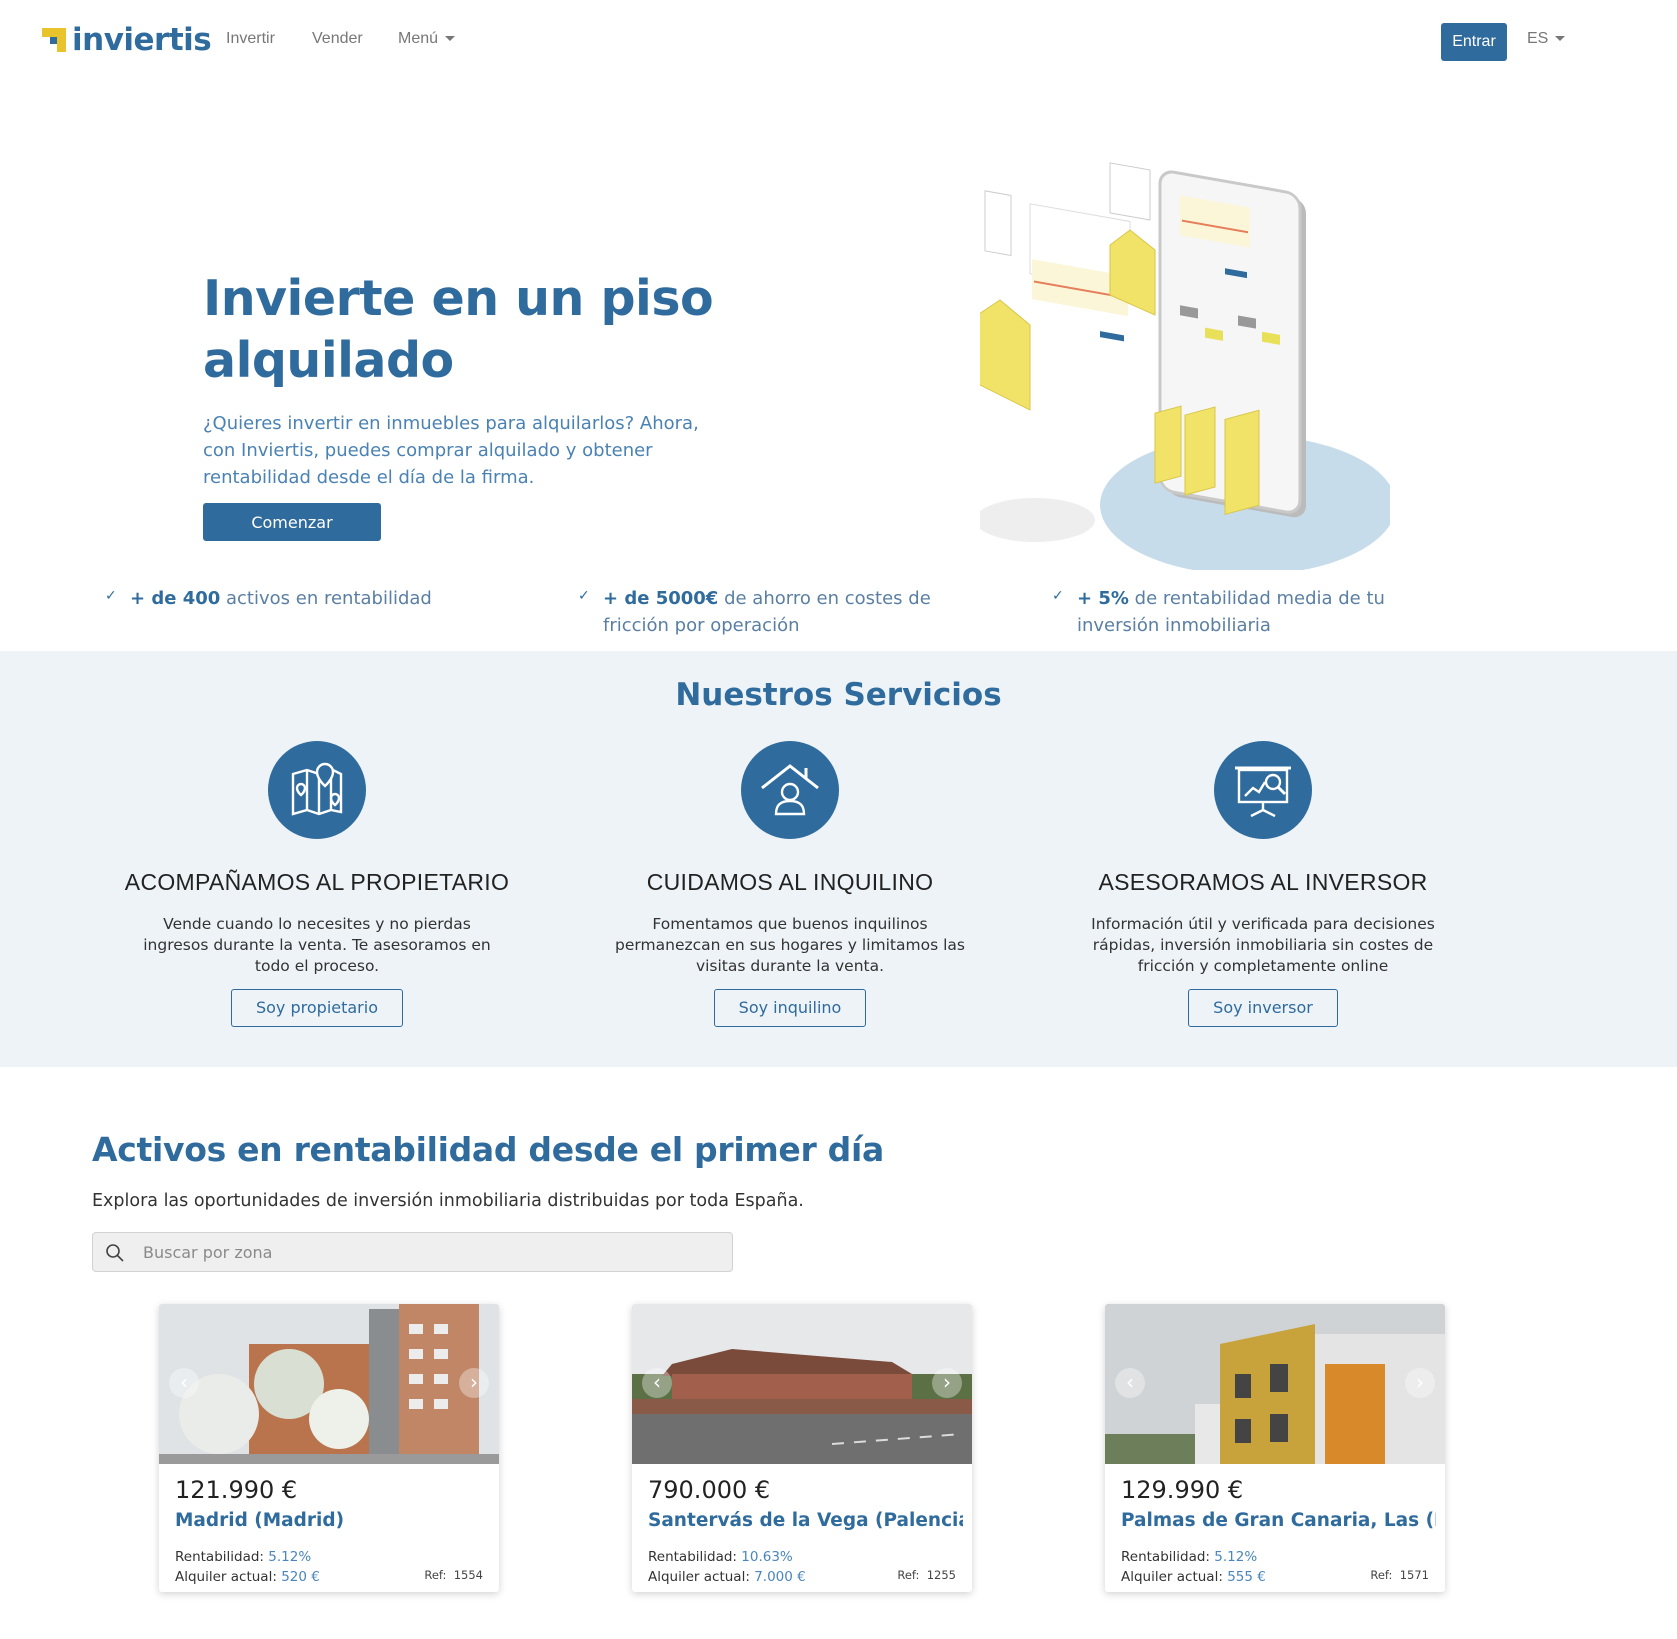  Describe the element at coordinates (317, 790) in the screenshot. I see `map-pins-icon` at that location.